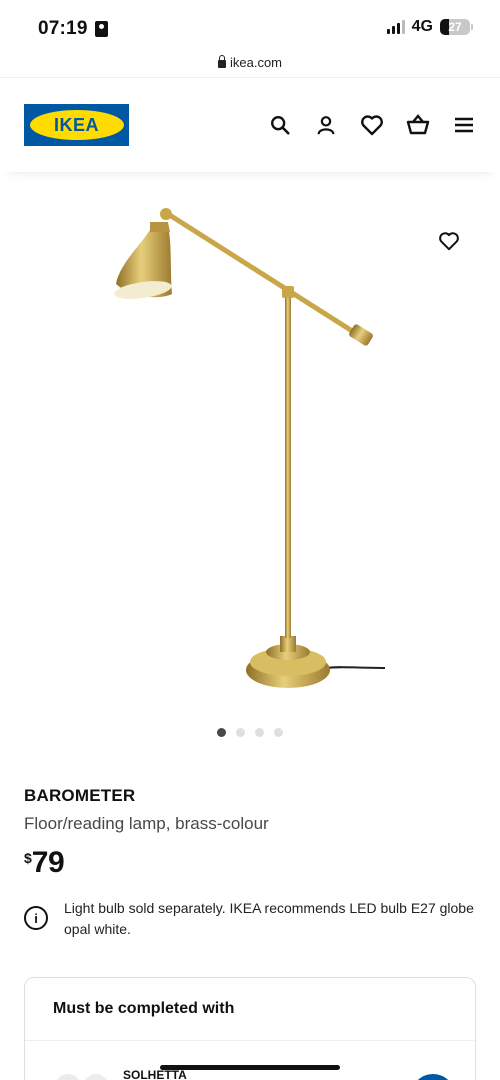 This screenshot has width=500, height=1080. I want to click on carousel-indicator, so click(250, 732).